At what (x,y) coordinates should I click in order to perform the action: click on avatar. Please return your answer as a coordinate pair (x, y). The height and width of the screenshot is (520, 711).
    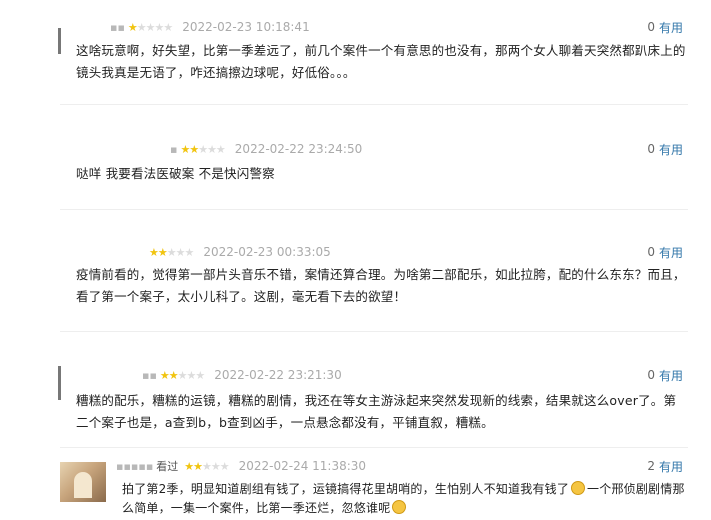
    Looking at the image, I should click on (83, 482).